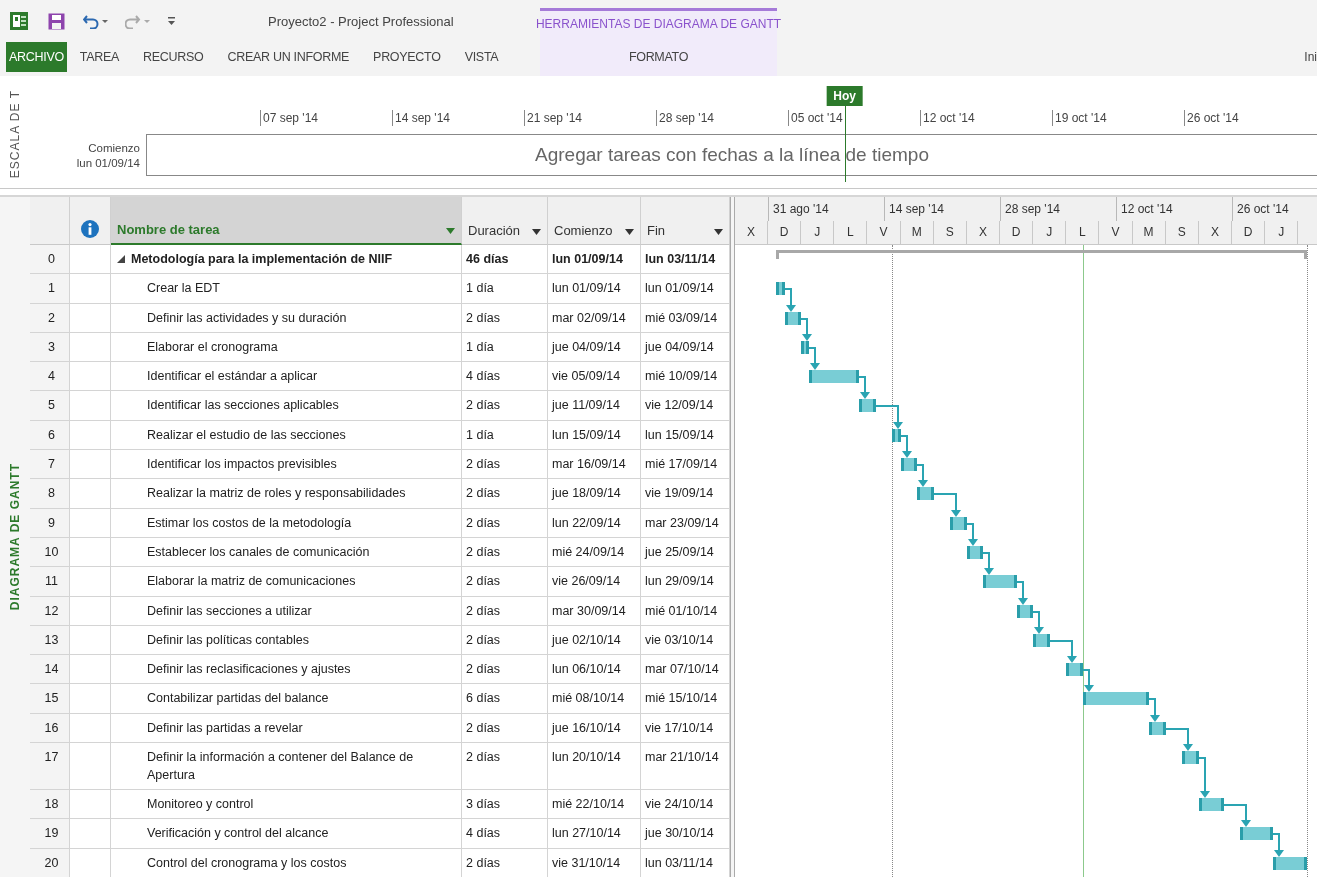  Describe the element at coordinates (986, 118) in the screenshot. I see `timeline-tick-label: 12 oct '14` at that location.